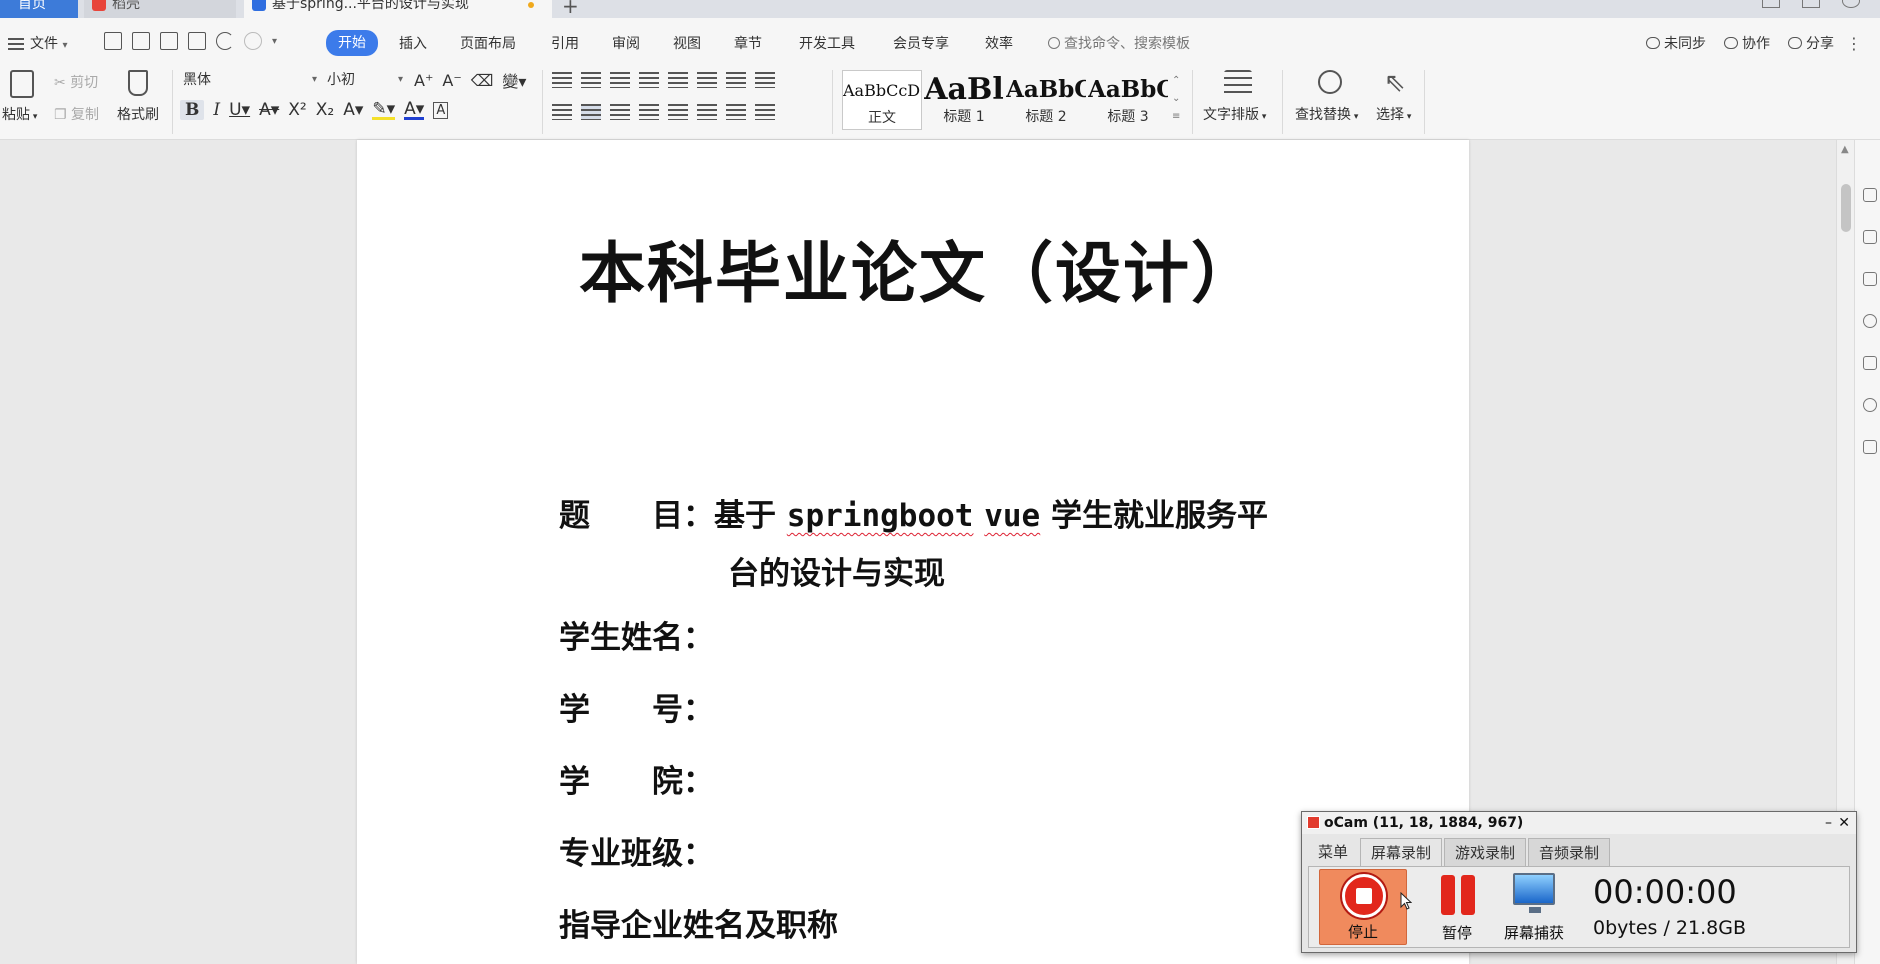 The image size is (1880, 964). Describe the element at coordinates (274, 41) in the screenshot. I see `customize-chevron-icon: ▾` at that location.